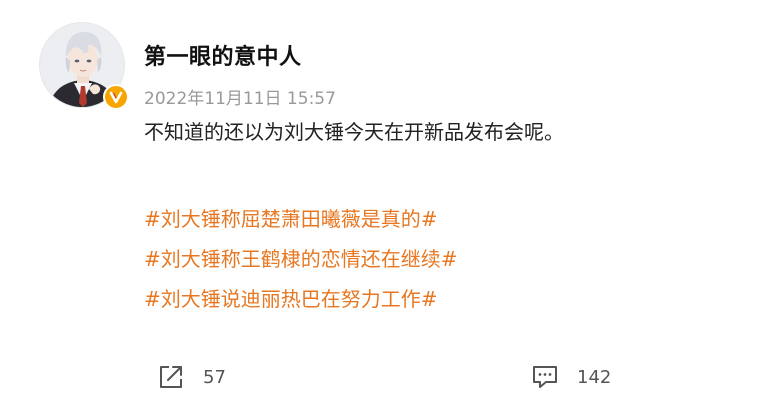 The width and height of the screenshot is (771, 405). I want to click on verified-v-icon, so click(116, 97).